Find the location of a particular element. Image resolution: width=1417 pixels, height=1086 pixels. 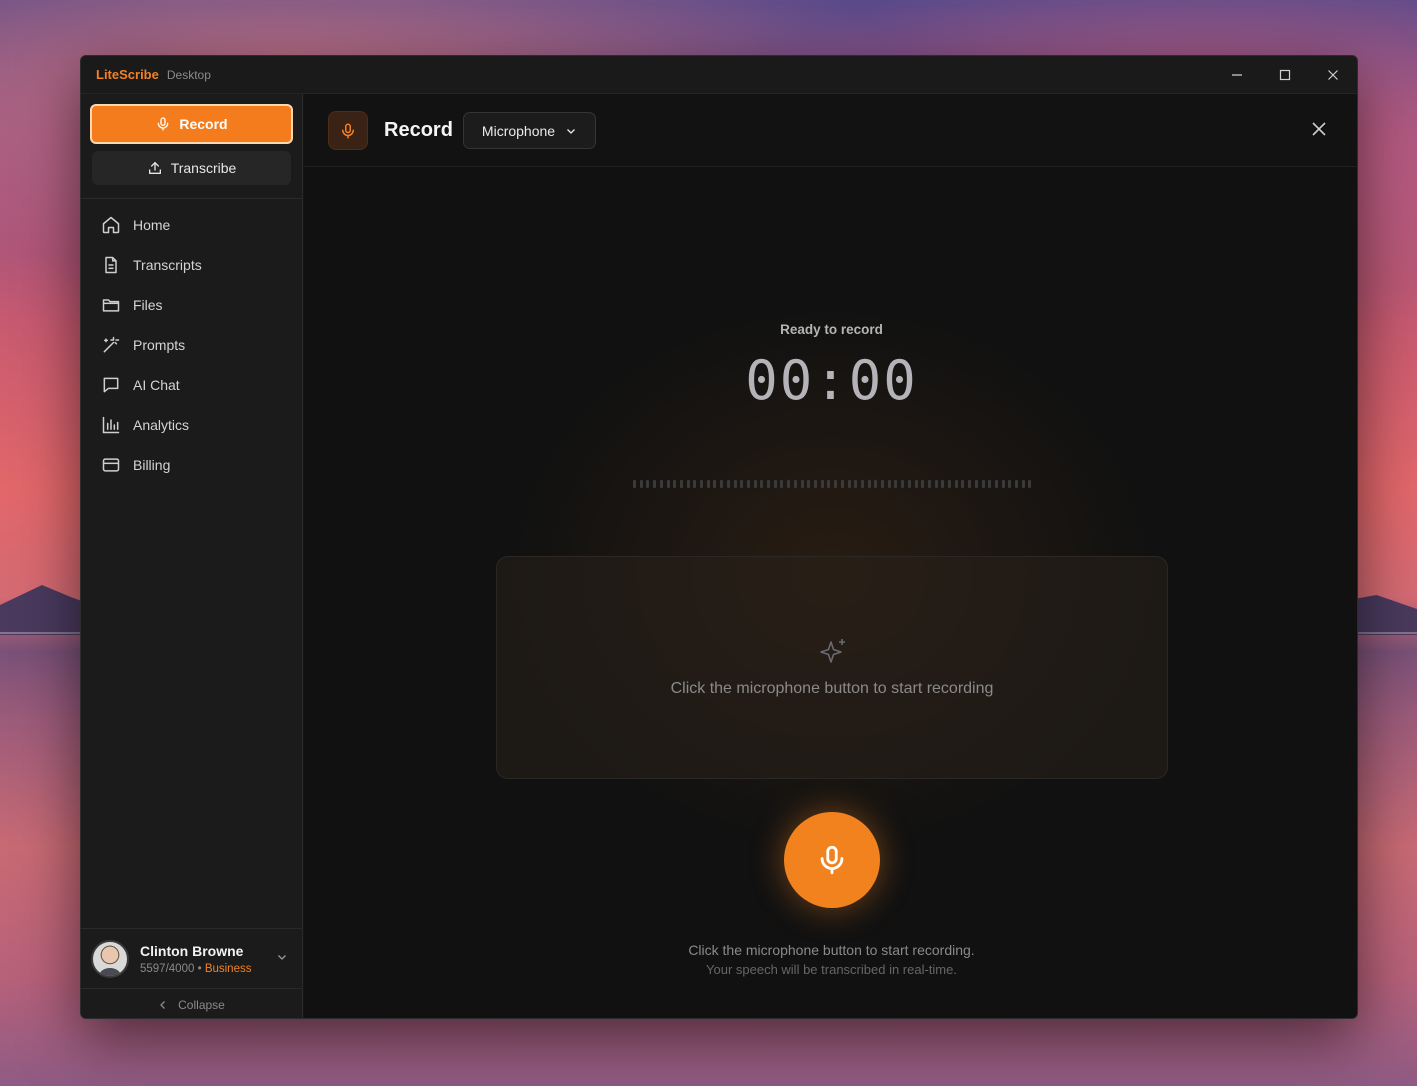

sidebar-item-label: Transcripts is located at coordinates (167, 265).